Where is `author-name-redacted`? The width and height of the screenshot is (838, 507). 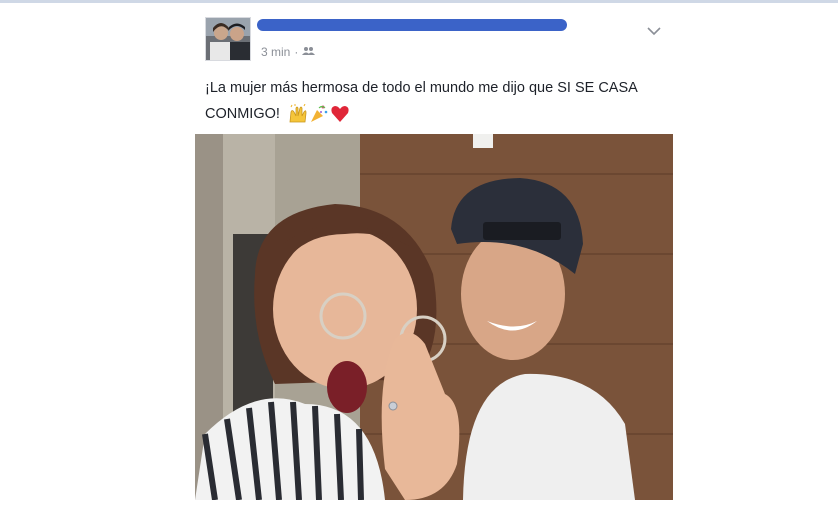
author-name-redacted is located at coordinates (412, 25).